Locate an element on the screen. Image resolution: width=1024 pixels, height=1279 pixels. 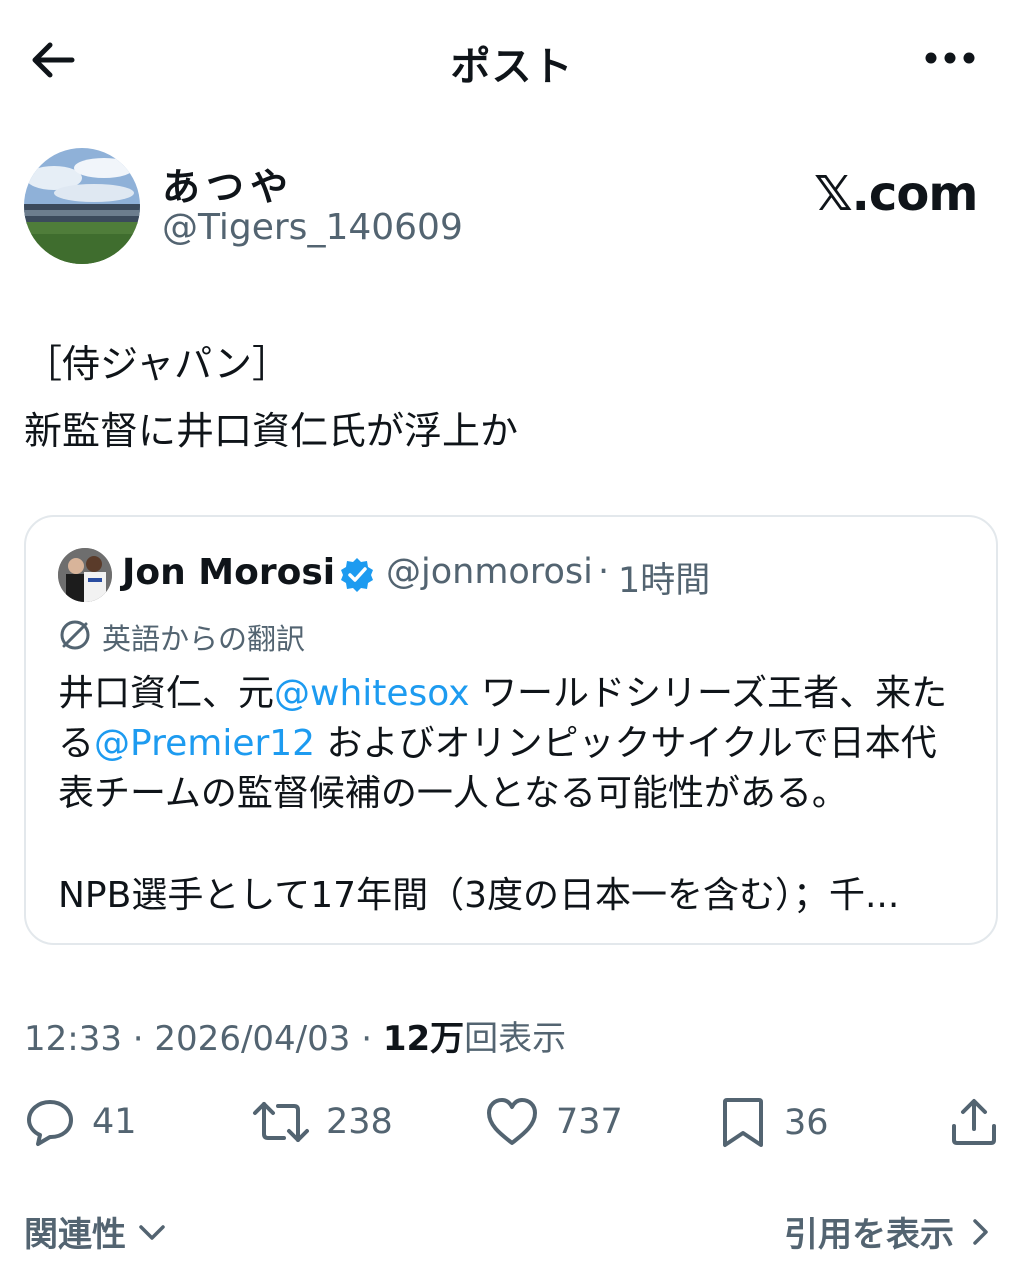
author-avatar is located at coordinates (82, 206).